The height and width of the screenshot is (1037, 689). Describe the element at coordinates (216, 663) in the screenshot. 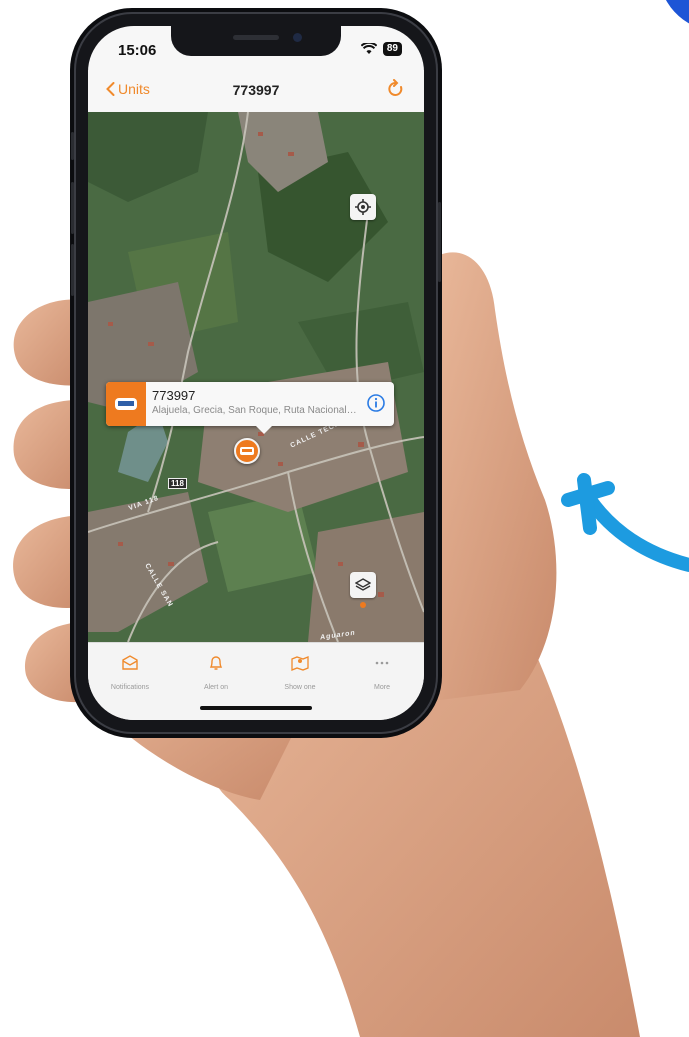

I see `bell-icon` at that location.